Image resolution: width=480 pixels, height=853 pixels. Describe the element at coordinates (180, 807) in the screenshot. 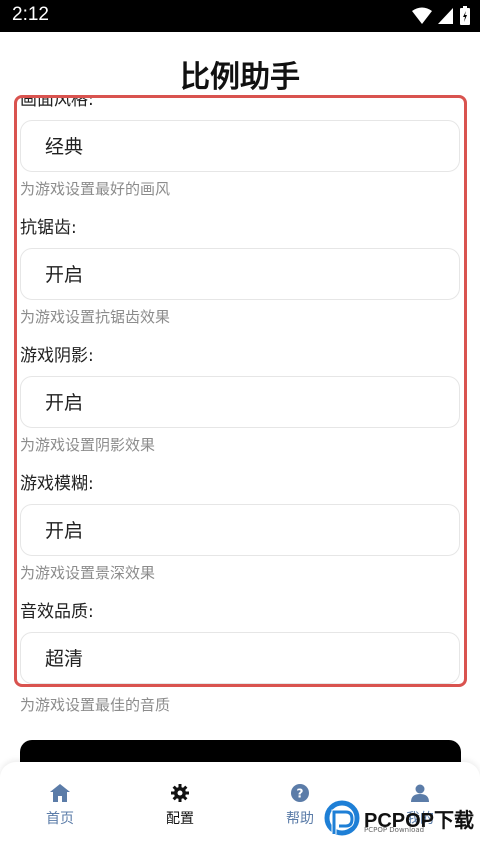

I see `tab-config: 配置` at that location.